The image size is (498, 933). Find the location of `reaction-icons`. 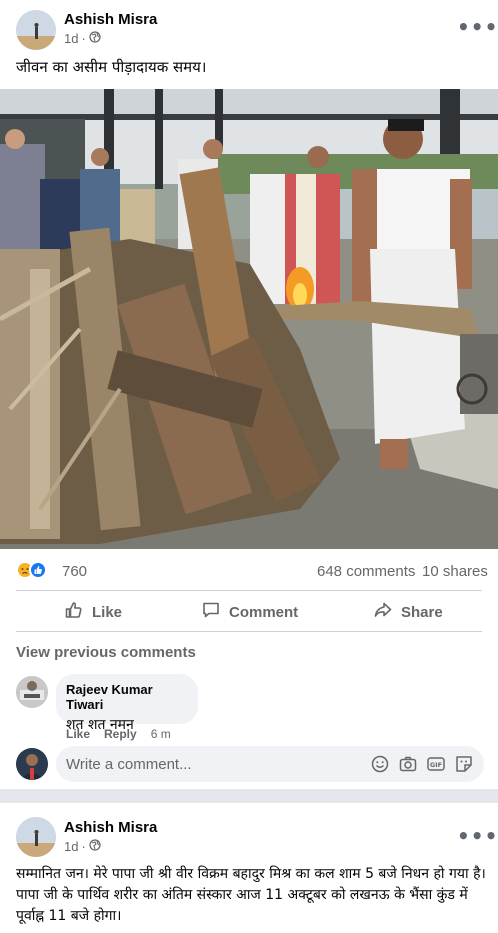

reaction-icons is located at coordinates (31, 570).